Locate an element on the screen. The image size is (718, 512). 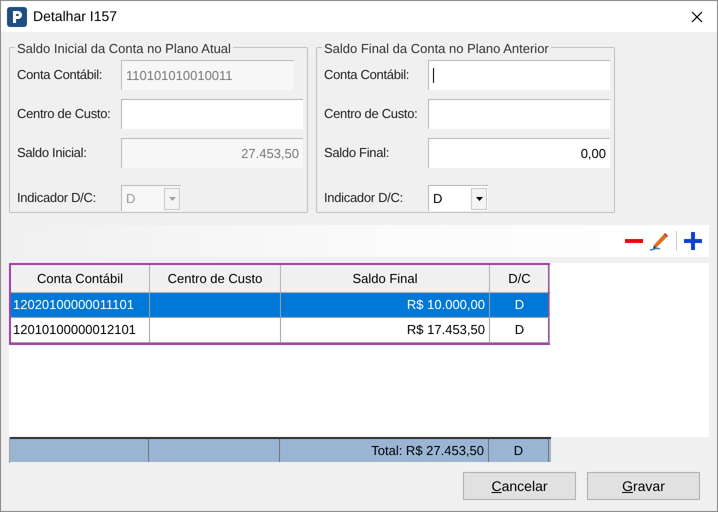
pencil-icon is located at coordinates (659, 241).